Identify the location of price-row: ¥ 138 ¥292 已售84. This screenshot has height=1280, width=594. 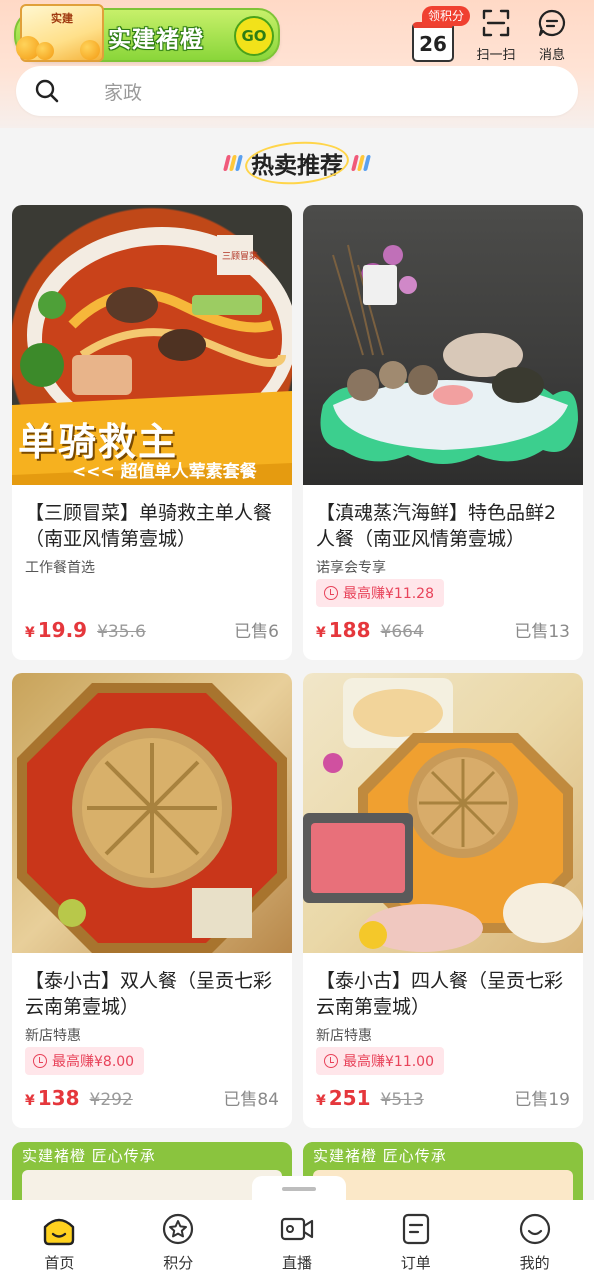
(152, 1100).